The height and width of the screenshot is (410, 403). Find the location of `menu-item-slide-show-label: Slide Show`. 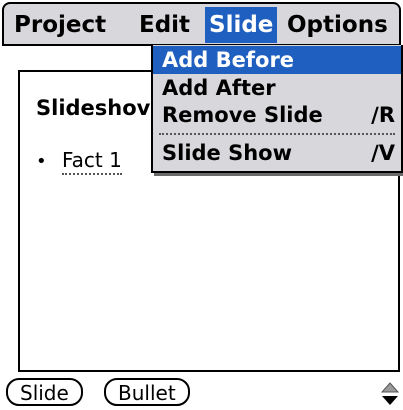

menu-item-slide-show-label: Slide Show is located at coordinates (227, 153).